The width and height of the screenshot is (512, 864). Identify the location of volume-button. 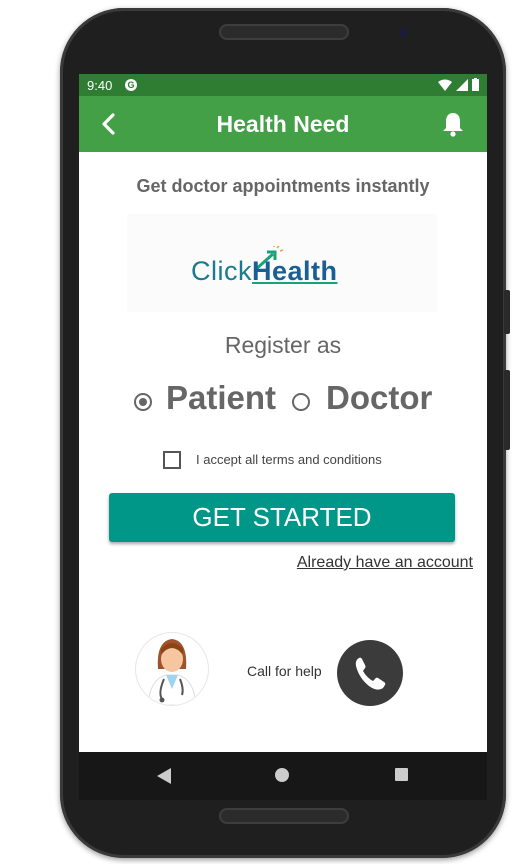
(507, 312).